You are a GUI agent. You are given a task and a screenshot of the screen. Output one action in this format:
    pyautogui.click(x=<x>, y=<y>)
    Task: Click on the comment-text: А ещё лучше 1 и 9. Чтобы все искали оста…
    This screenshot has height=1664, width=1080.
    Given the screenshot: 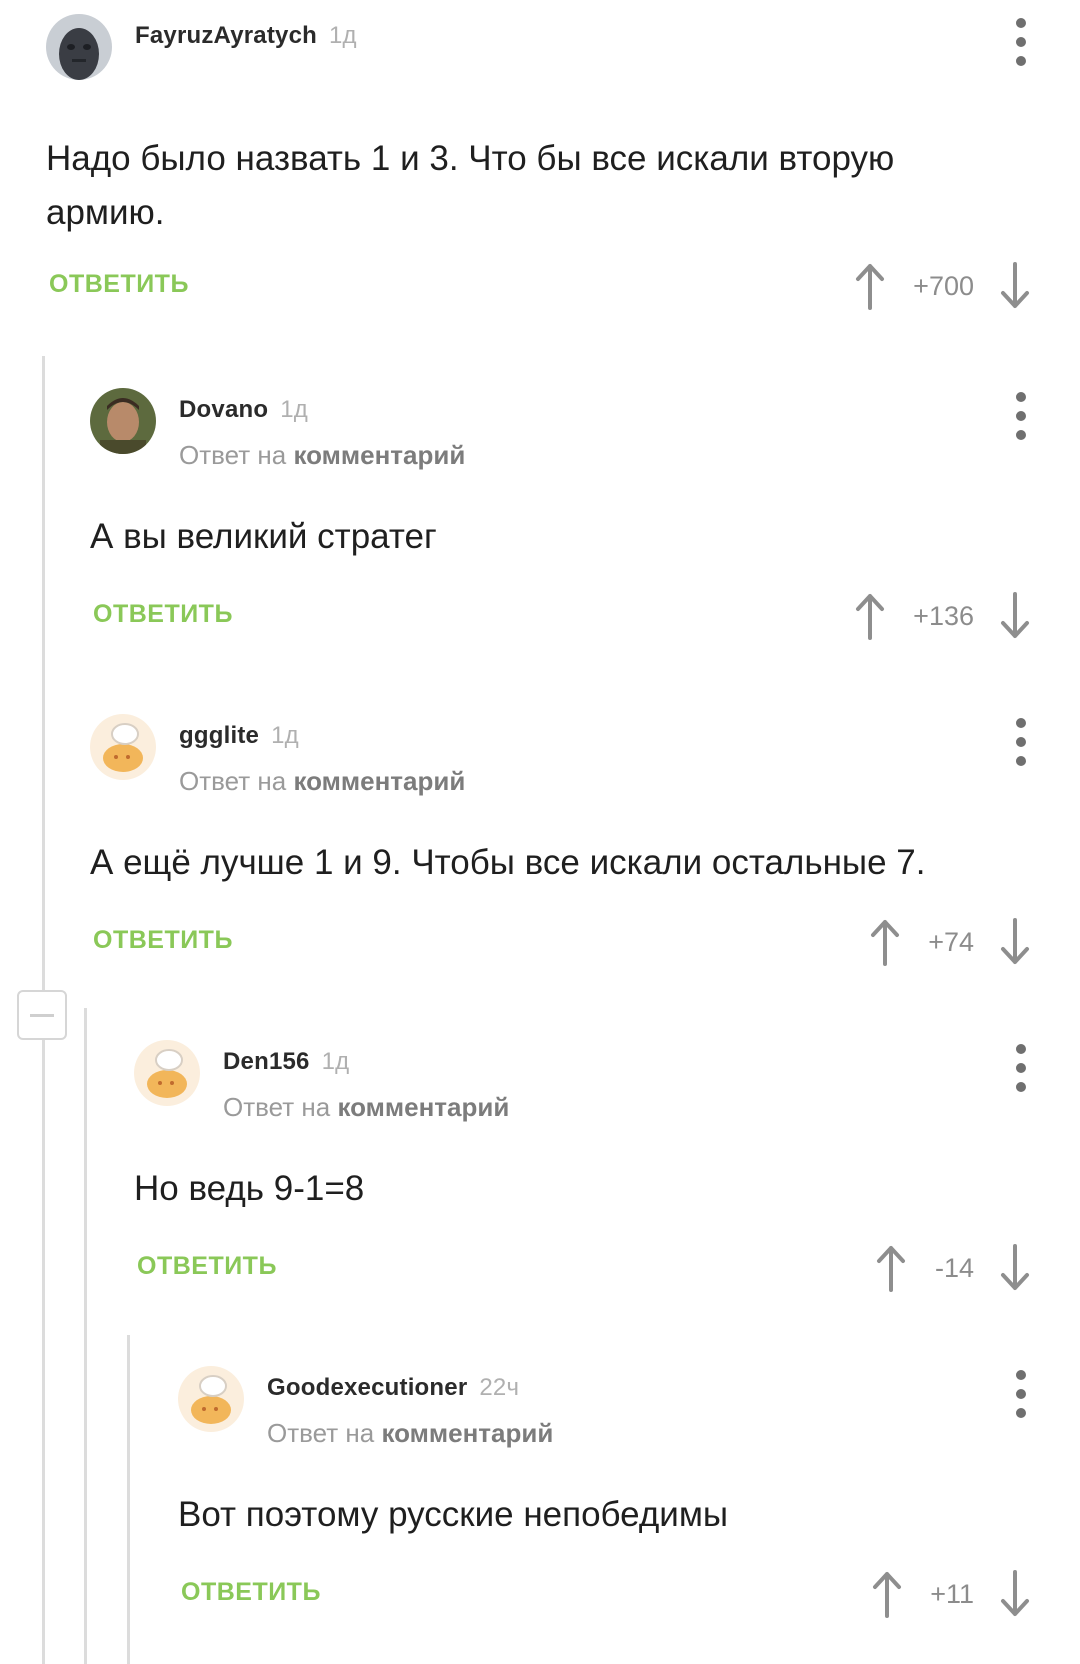 What is the action you would take?
    pyautogui.click(x=508, y=862)
    